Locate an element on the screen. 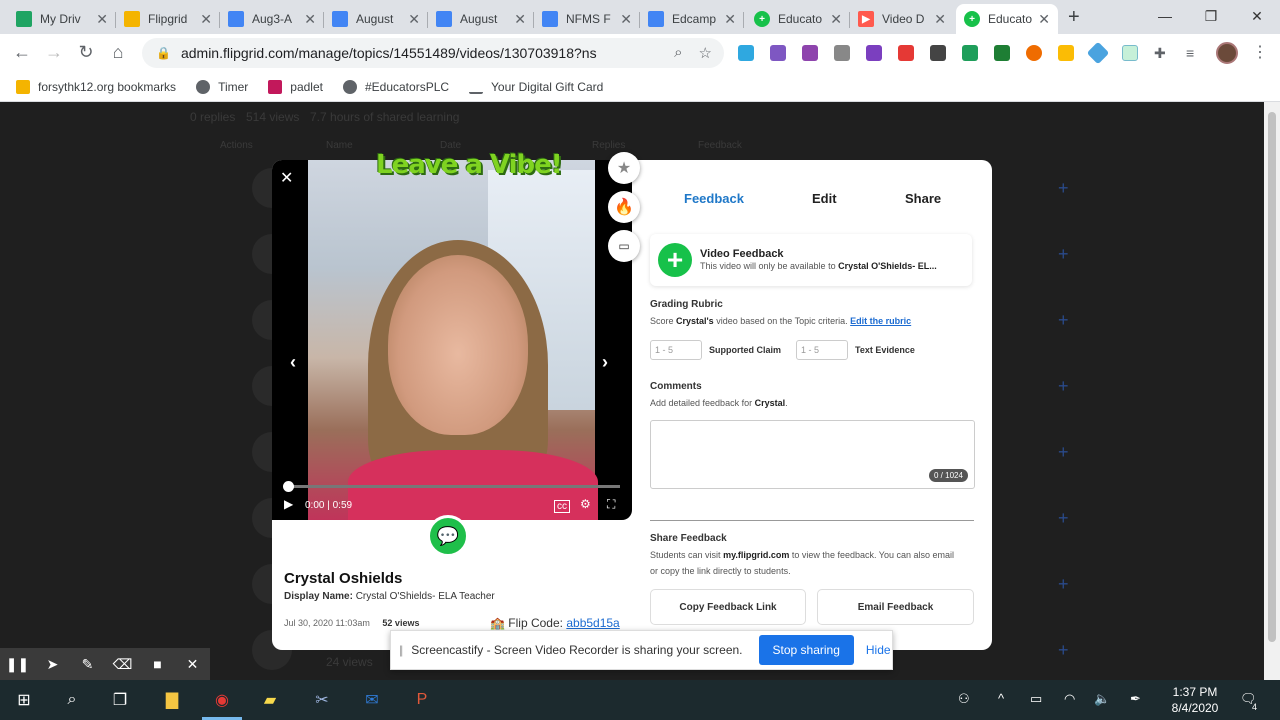 The height and width of the screenshot is (720, 1280). bookmark-item: padlet is located at coordinates (295, 86).